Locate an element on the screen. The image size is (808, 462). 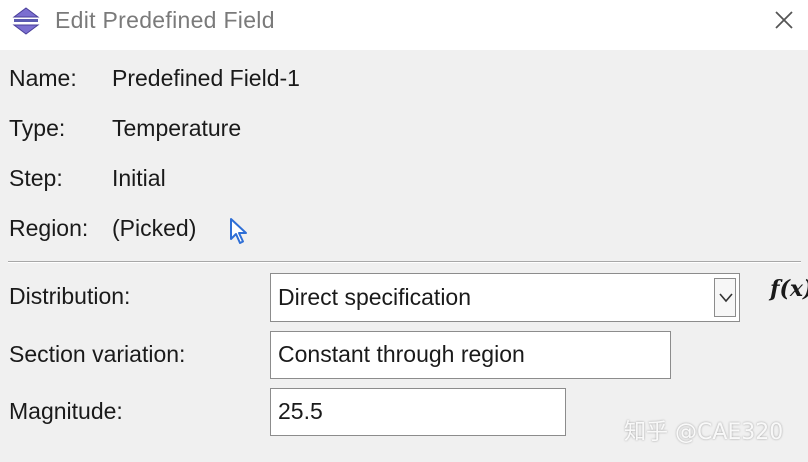
region-value: (Picked) is located at coordinates (154, 228).